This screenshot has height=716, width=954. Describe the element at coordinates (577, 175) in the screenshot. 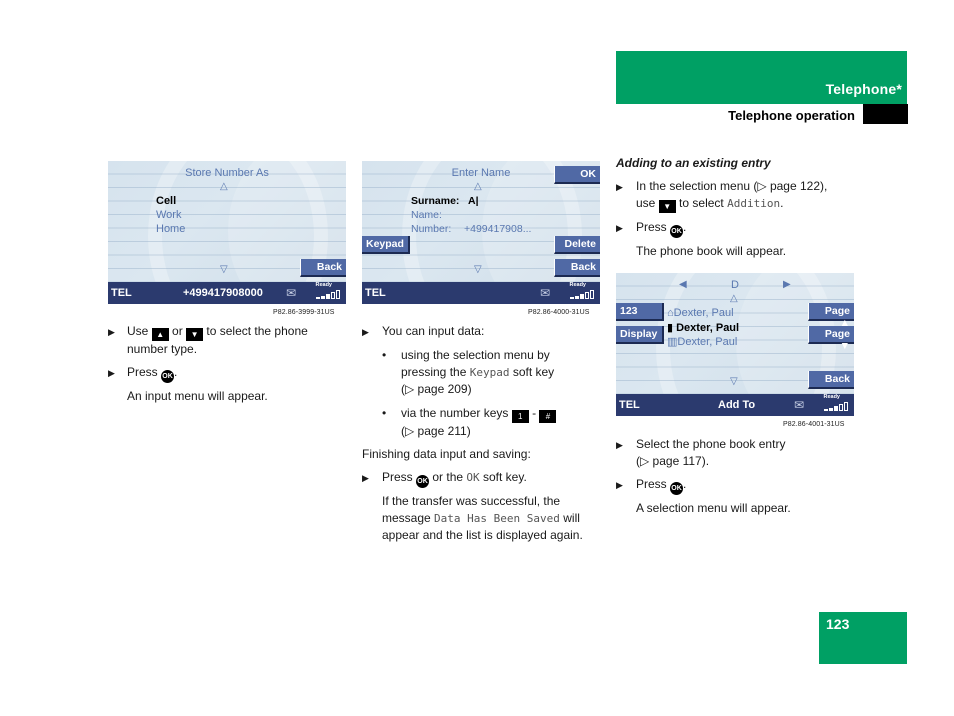

I see `ok-button: OK` at that location.